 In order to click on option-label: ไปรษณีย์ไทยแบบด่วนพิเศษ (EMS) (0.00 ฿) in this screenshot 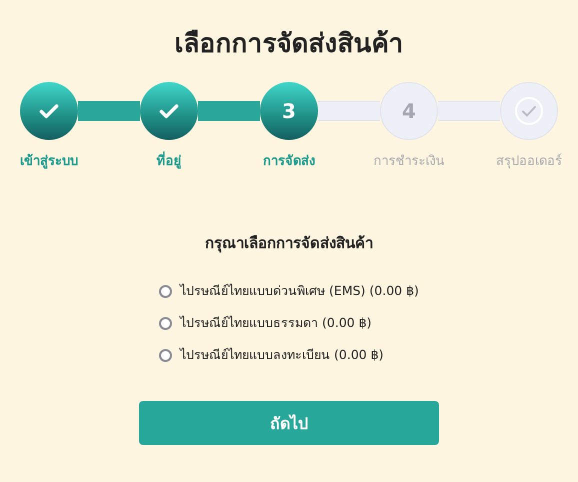, I will do `click(299, 291)`.